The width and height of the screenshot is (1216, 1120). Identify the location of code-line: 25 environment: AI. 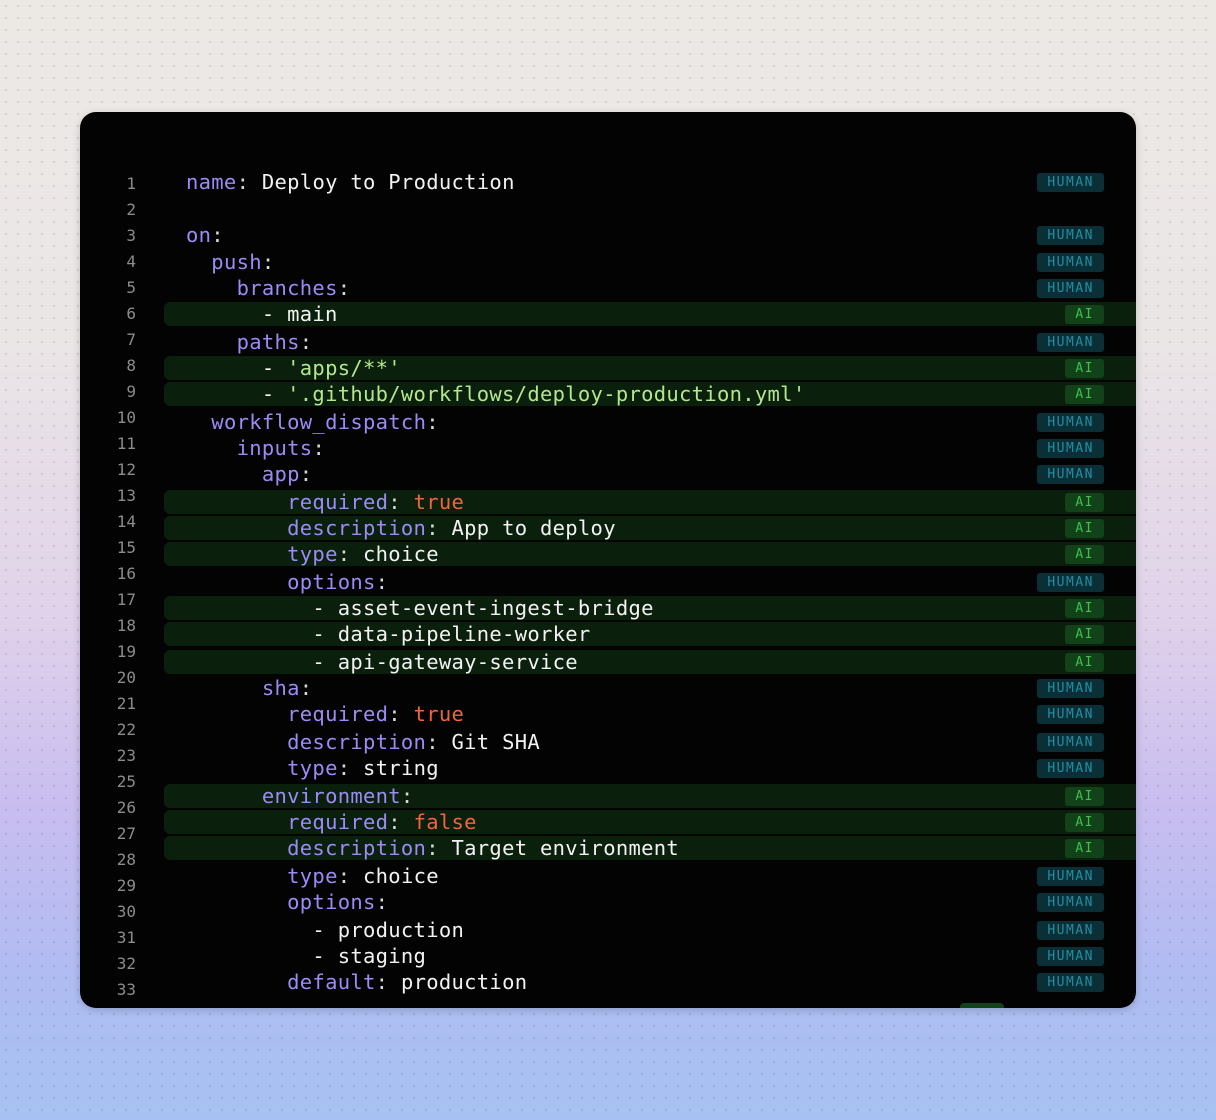
(608, 790).